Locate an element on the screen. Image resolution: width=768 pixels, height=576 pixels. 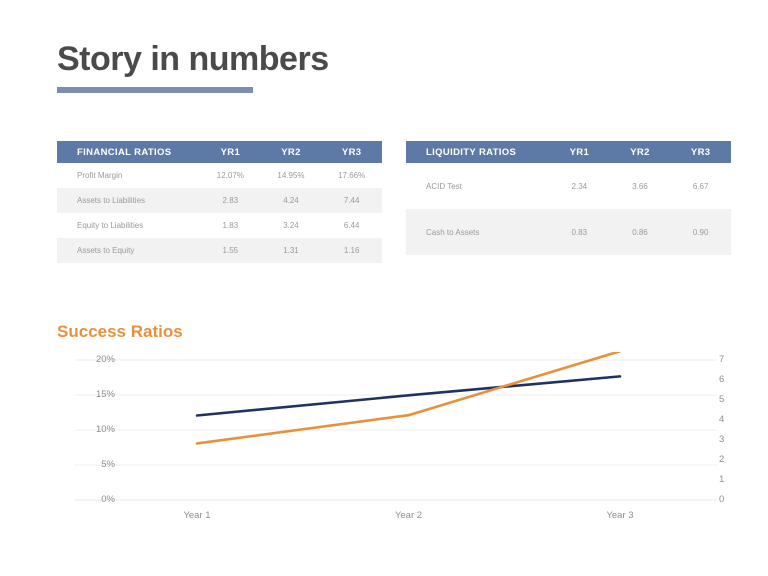
table-row: Profit Margin 12.07% 14.95% 17.66% is located at coordinates (219, 175).